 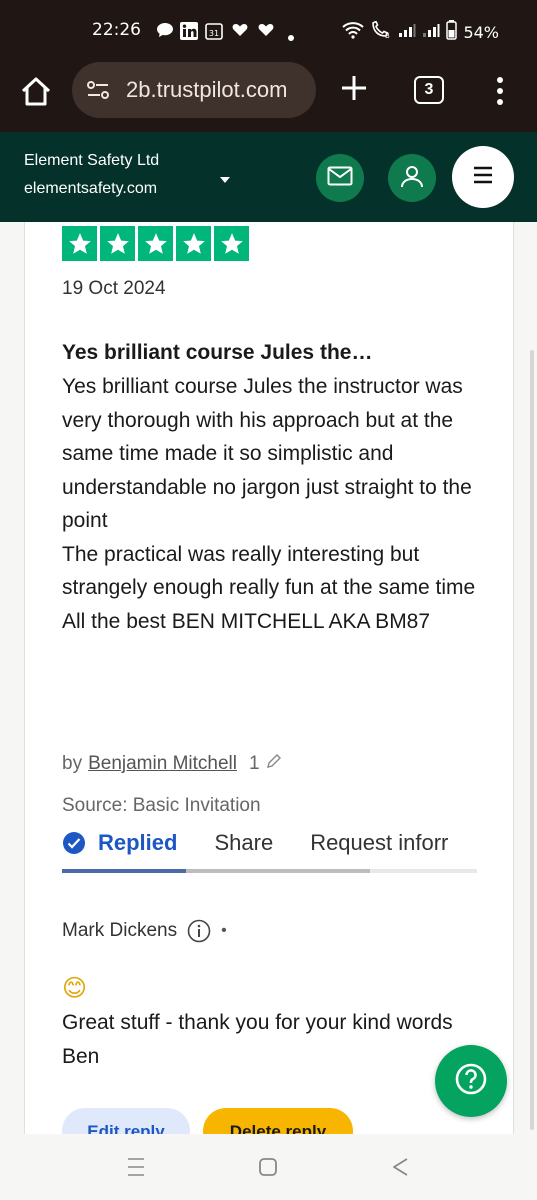 What do you see at coordinates (243, 843) in the screenshot?
I see `share-button: Share` at bounding box center [243, 843].